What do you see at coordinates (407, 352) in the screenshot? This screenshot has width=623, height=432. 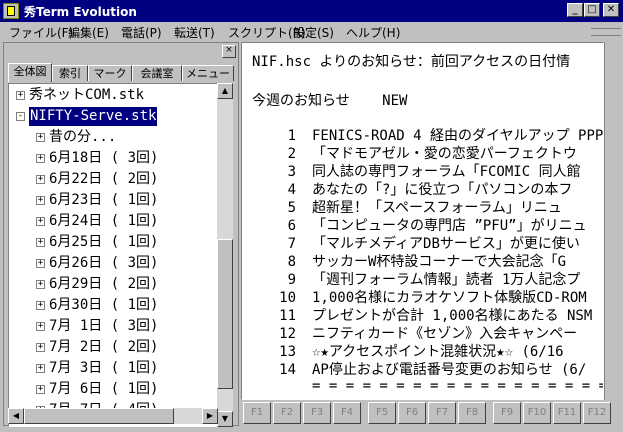 I see `notice-item: 13 ☆★アクセスポイント混雑状況★☆ (6/16` at bounding box center [407, 352].